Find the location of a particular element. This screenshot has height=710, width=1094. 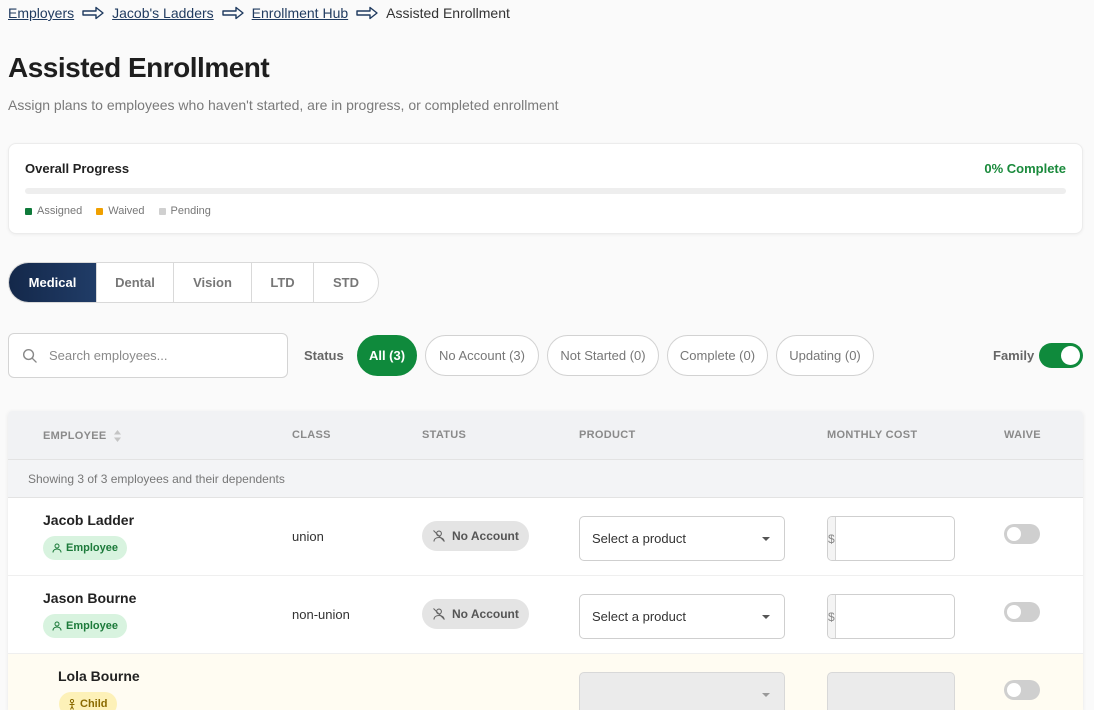

filter-chip-not-started: Not Started (0) is located at coordinates (603, 355).